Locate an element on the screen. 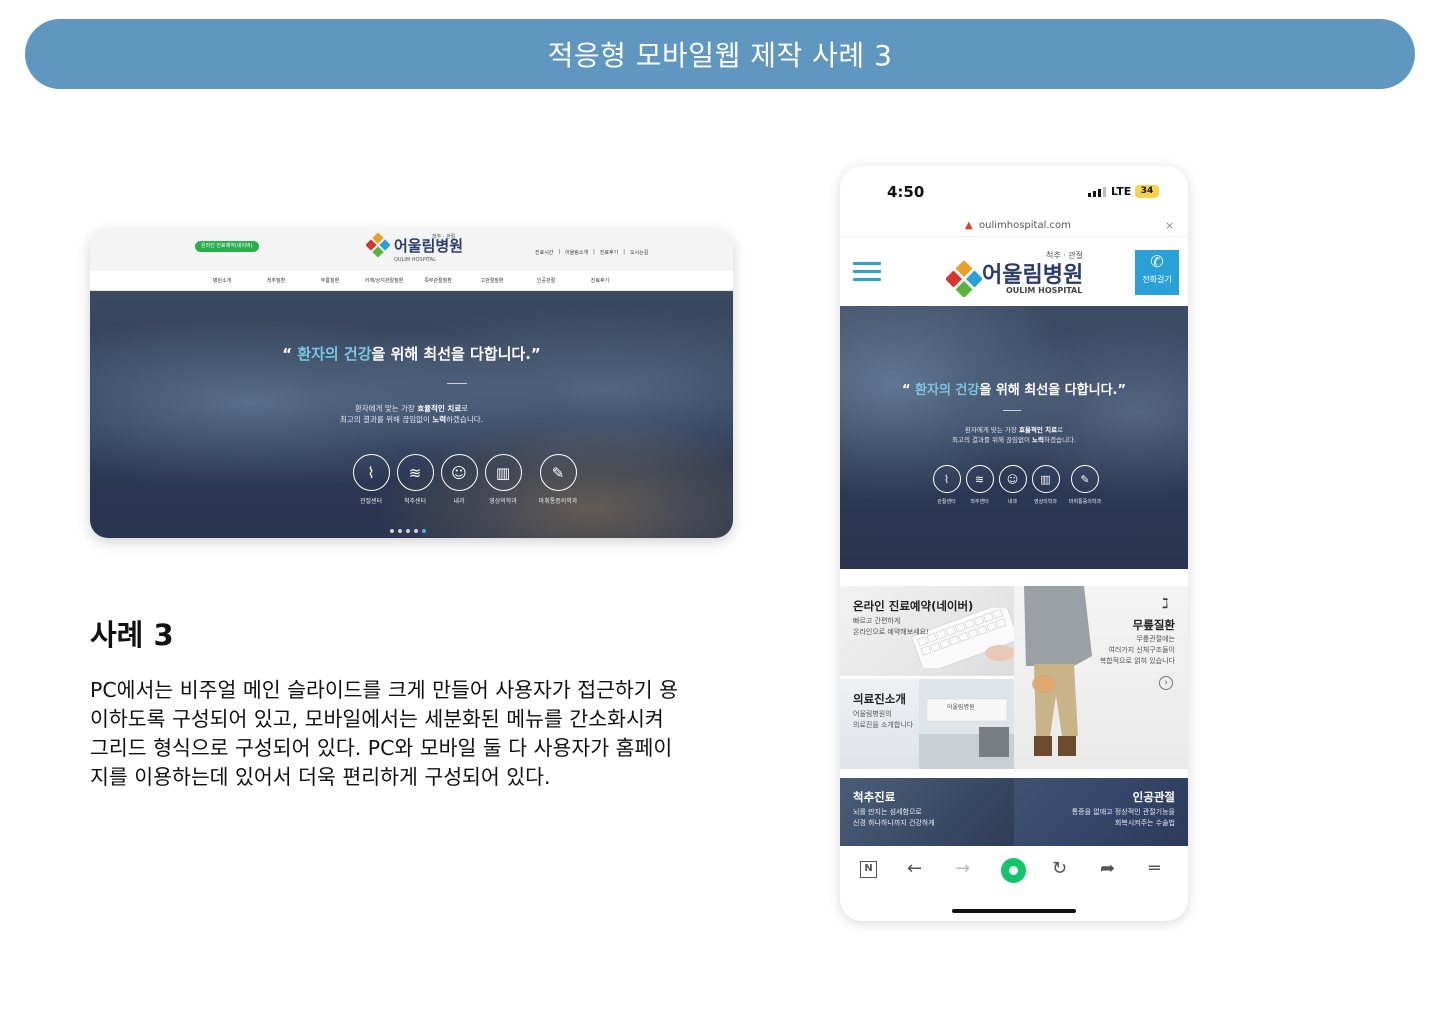 The height and width of the screenshot is (1024, 1440). title-banner: 적응형 모바일웹 제작 사례 3 is located at coordinates (720, 54).